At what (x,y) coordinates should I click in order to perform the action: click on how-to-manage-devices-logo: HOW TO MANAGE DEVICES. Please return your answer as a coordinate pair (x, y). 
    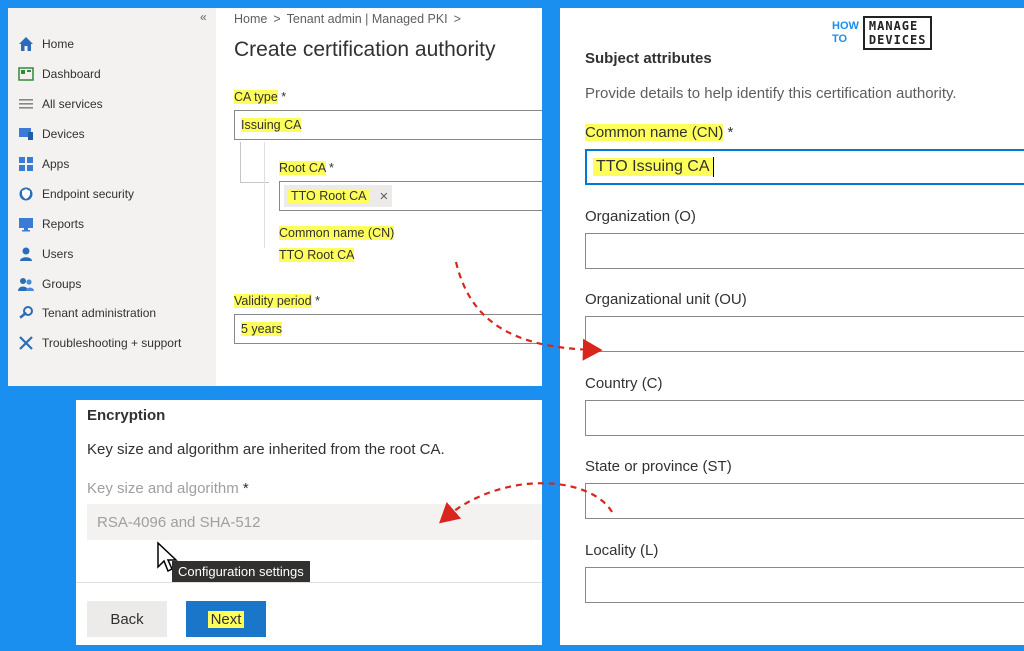
    Looking at the image, I should click on (882, 33).